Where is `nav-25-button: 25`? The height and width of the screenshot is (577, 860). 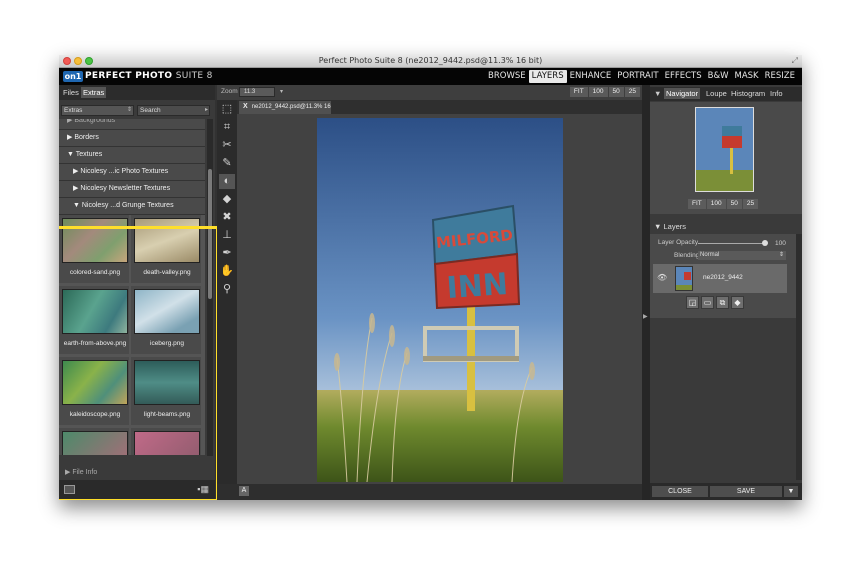 nav-25-button: 25 is located at coordinates (750, 204).